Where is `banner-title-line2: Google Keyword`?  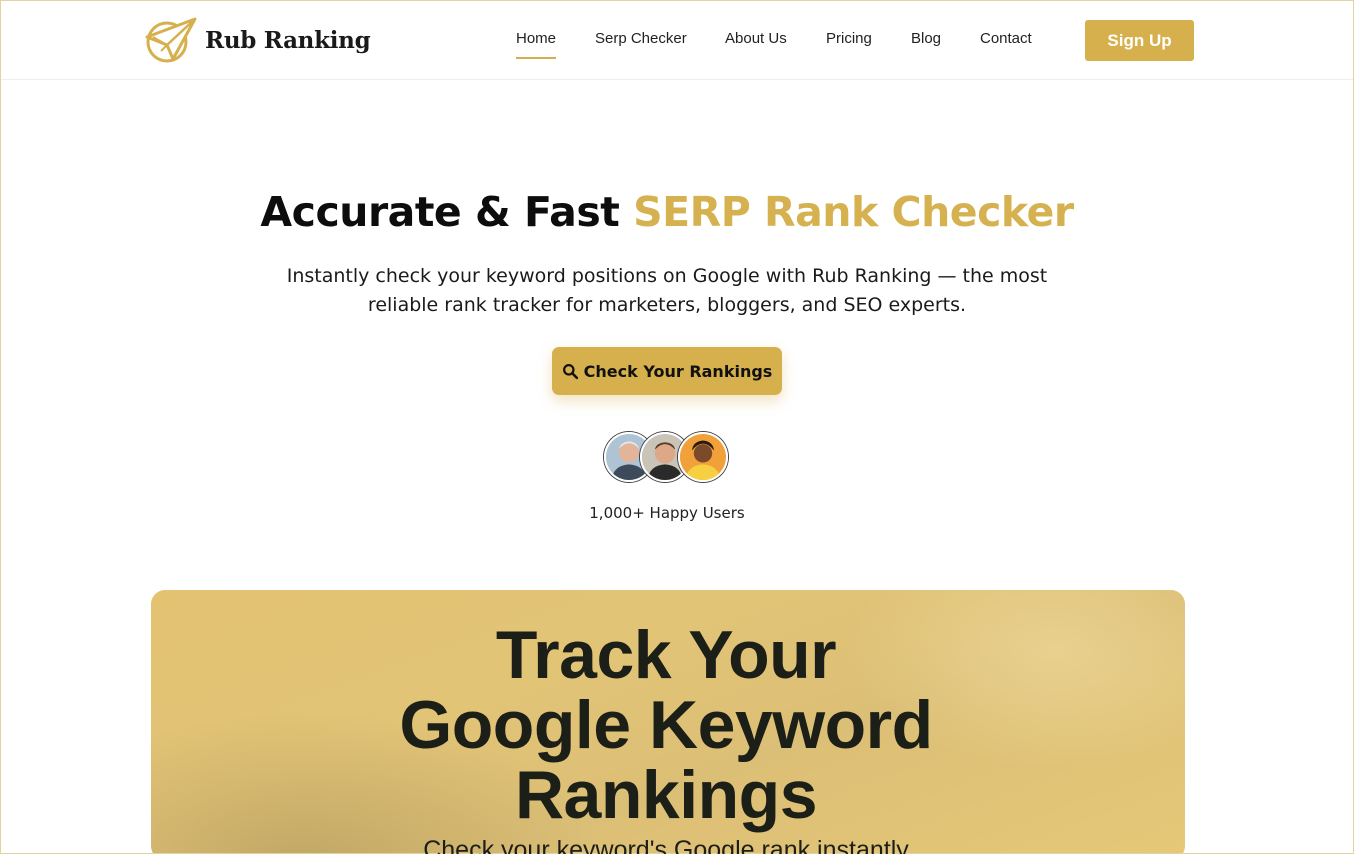
banner-title-line2: Google Keyword is located at coordinates (666, 725).